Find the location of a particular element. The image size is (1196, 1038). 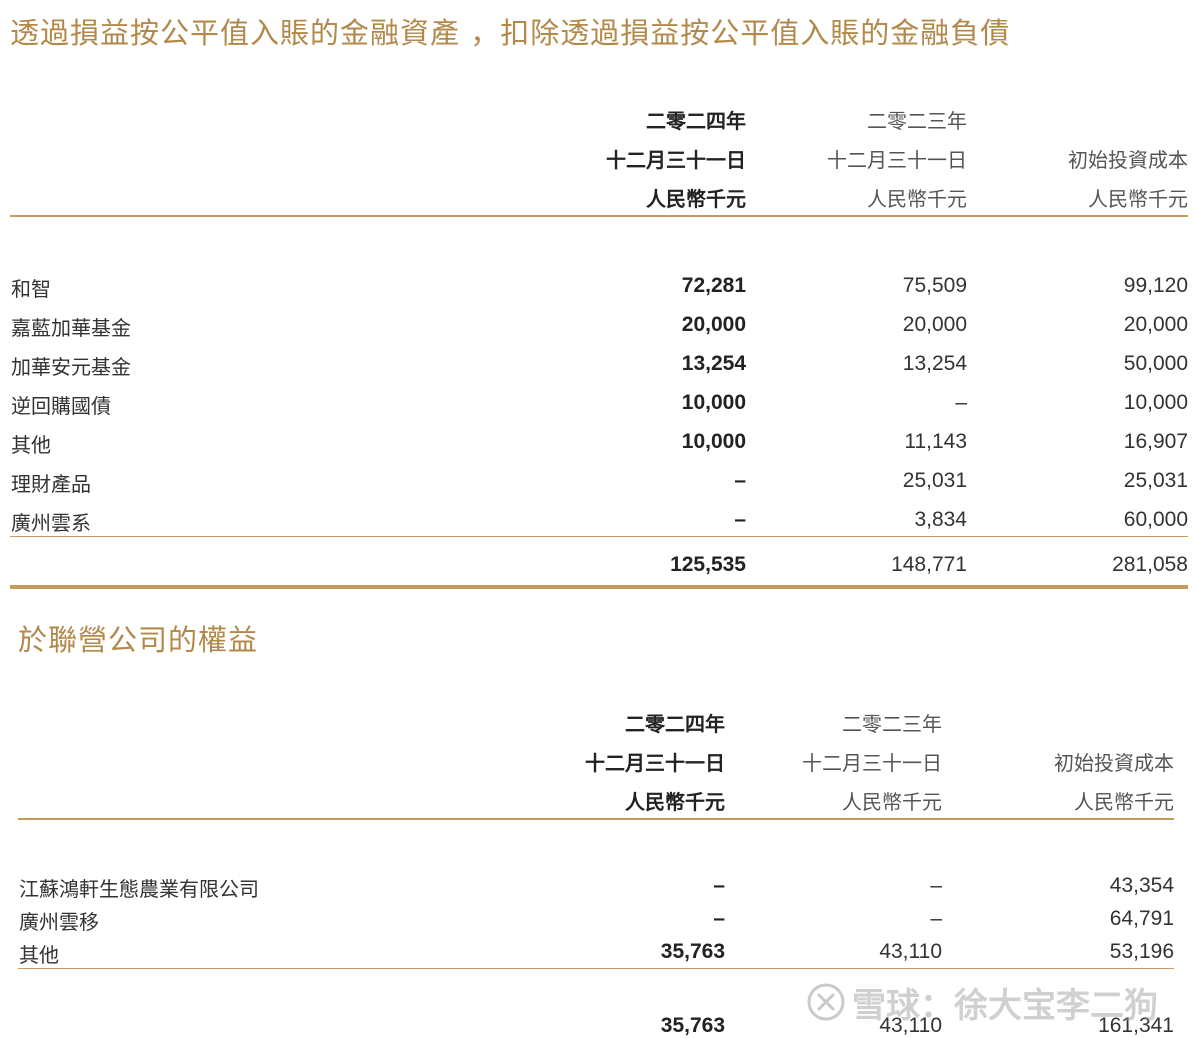

row-label: 理財產品 is located at coordinates (51, 484).